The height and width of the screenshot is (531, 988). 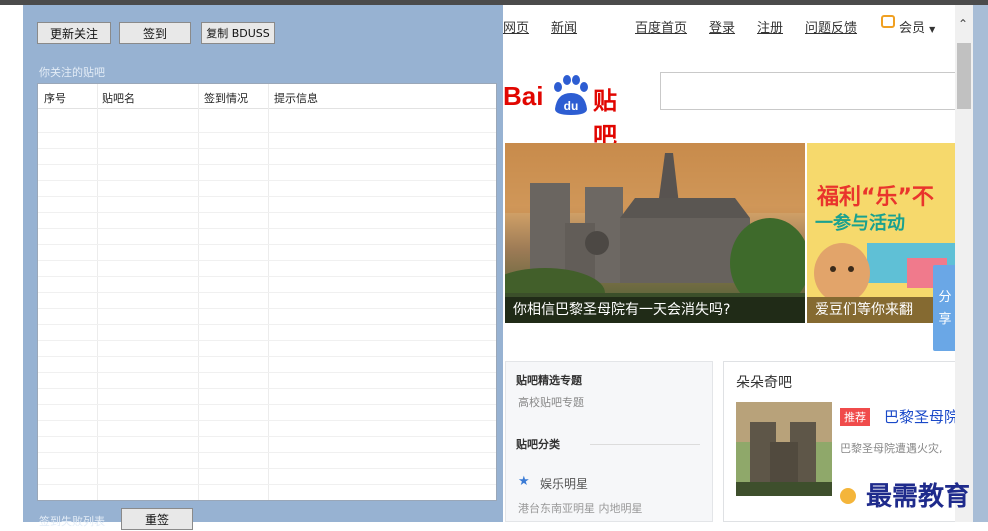 What do you see at coordinates (571, 95) in the screenshot?
I see `paw-logo-icon: du` at bounding box center [571, 95].